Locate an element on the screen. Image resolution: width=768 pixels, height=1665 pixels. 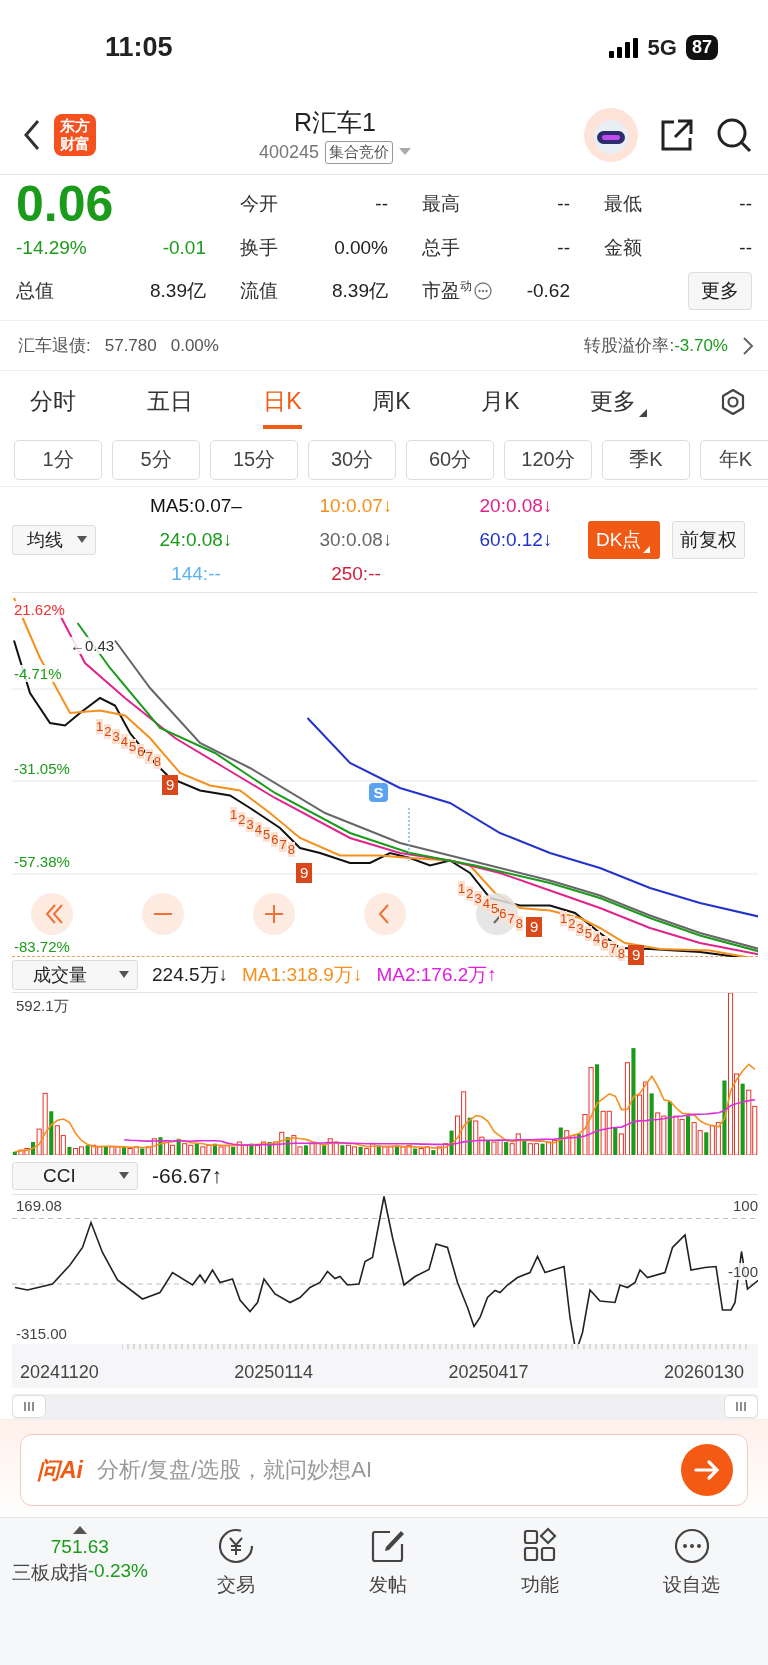
ma-value: 24:0.08↓ is located at coordinates (196, 539).